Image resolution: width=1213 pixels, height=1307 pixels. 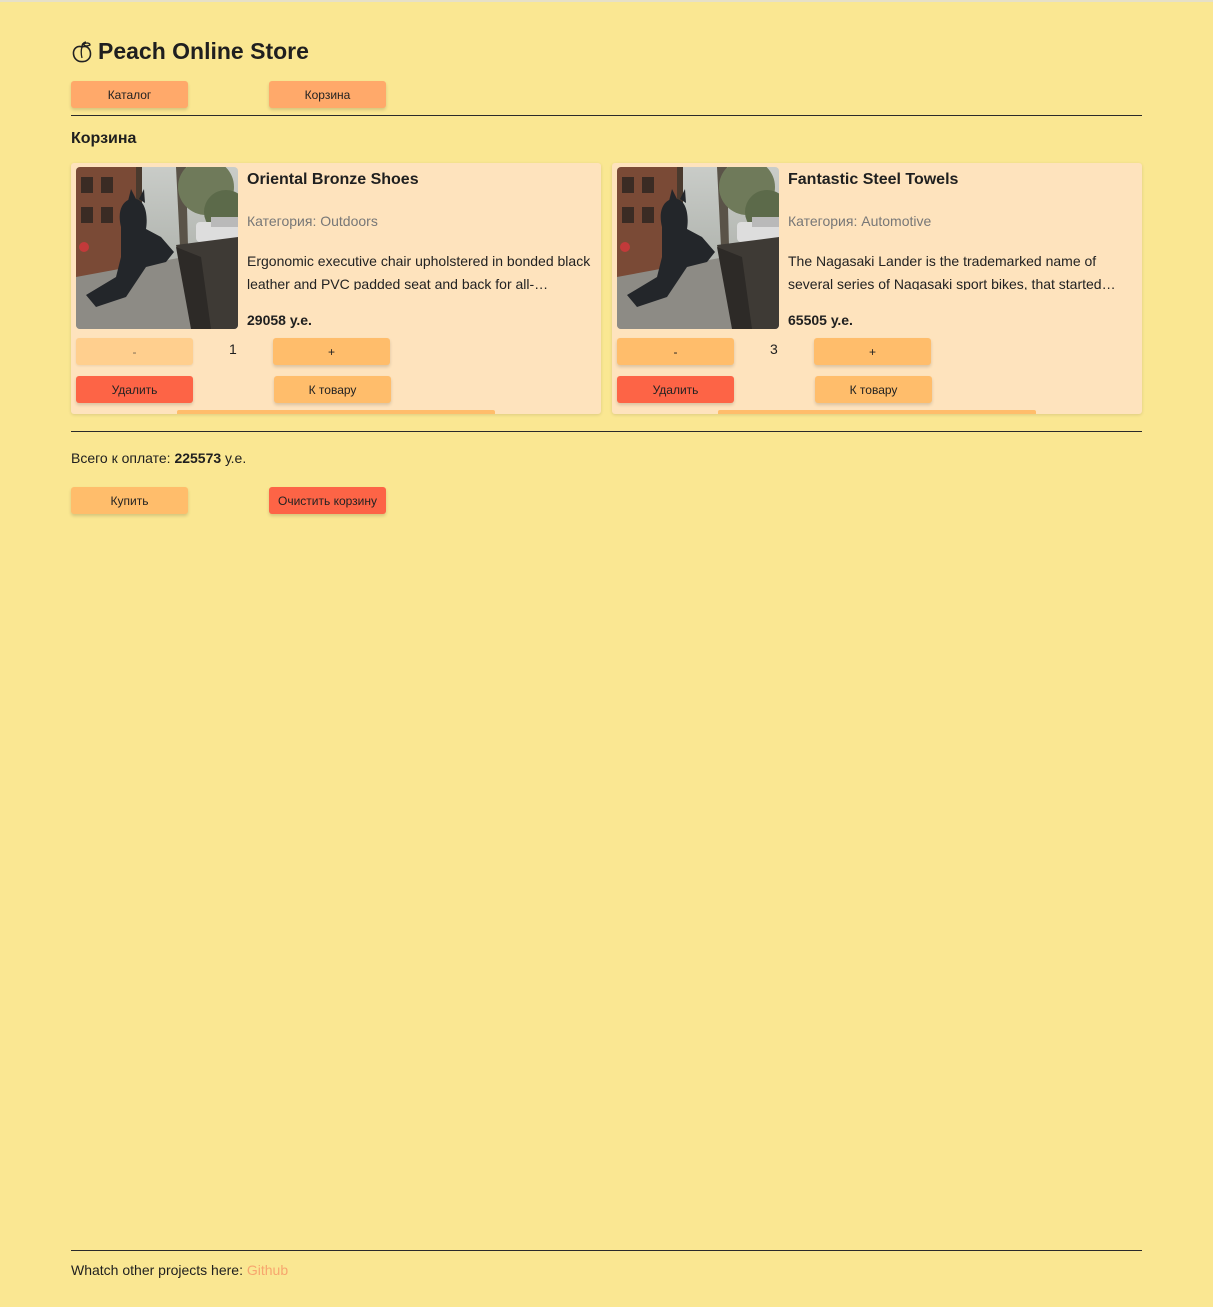 I want to click on footer-text: Whatch other projects here:, so click(x=159, y=1270).